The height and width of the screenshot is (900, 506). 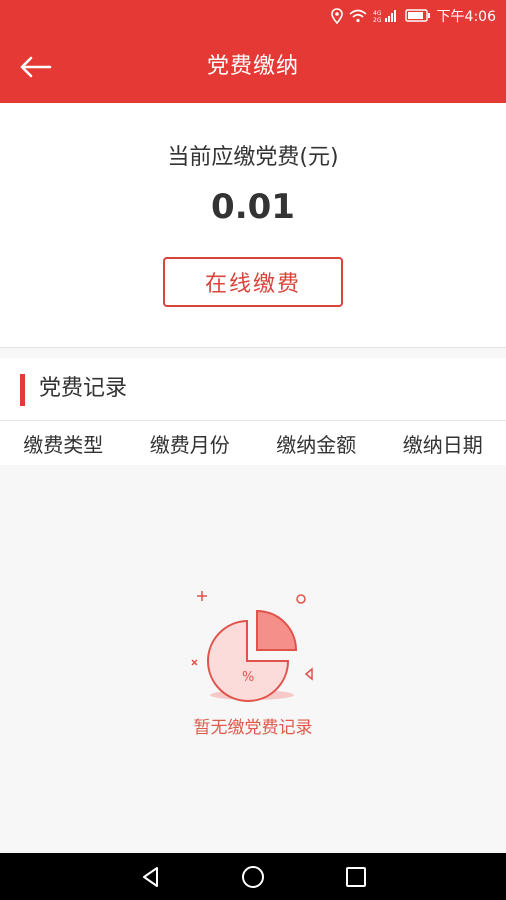 What do you see at coordinates (336, 15) in the screenshot?
I see `location-icon` at bounding box center [336, 15].